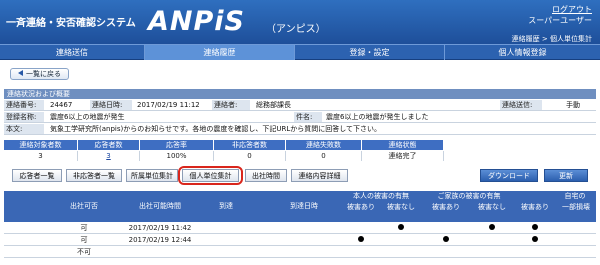  I want to click on send-method: 手動, so click(573, 105).